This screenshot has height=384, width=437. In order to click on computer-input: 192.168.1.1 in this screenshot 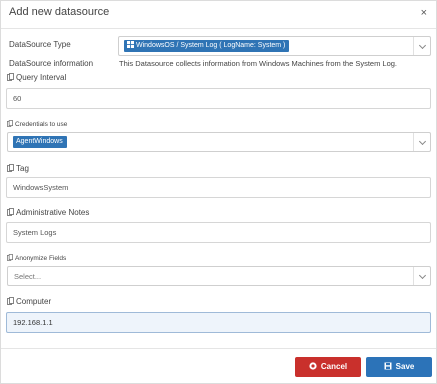, I will do `click(218, 322)`.